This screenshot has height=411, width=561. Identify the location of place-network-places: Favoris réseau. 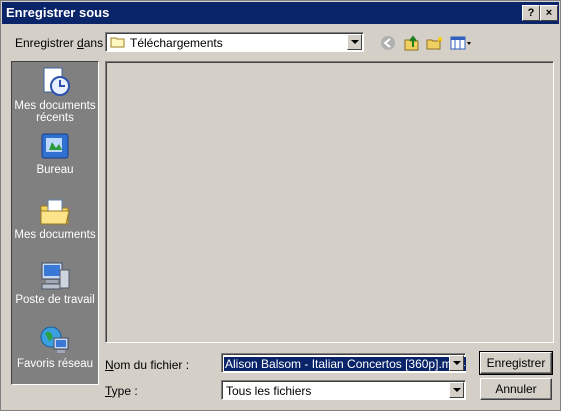
(55, 347).